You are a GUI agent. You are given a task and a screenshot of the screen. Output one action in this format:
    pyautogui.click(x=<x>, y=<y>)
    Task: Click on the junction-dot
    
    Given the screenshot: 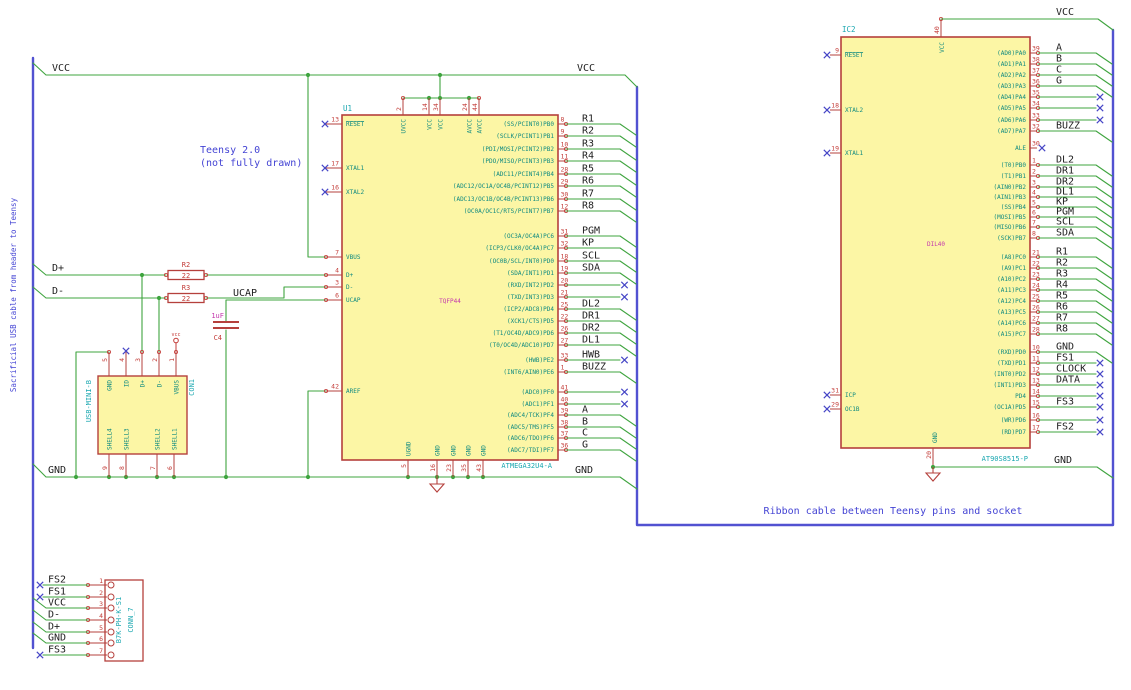 What is the action you would take?
    pyautogui.click(x=308, y=75)
    